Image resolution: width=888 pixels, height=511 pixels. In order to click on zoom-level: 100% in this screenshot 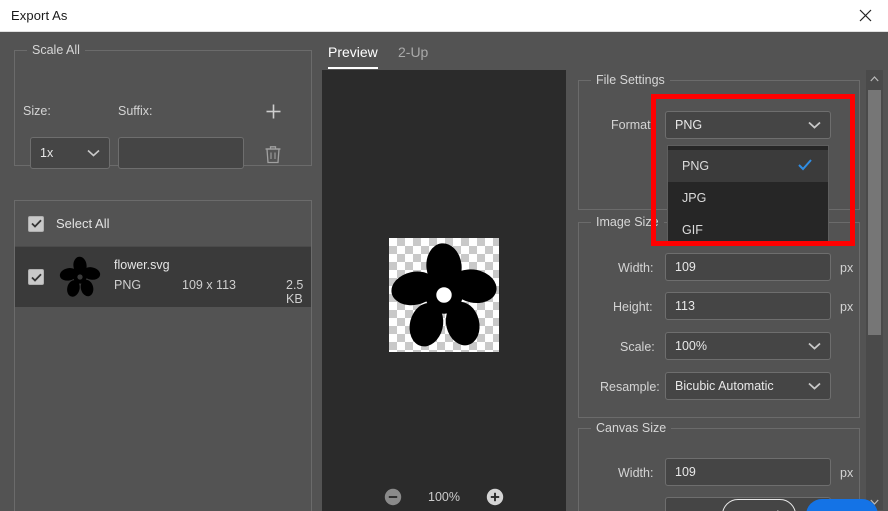, I will do `click(444, 497)`.